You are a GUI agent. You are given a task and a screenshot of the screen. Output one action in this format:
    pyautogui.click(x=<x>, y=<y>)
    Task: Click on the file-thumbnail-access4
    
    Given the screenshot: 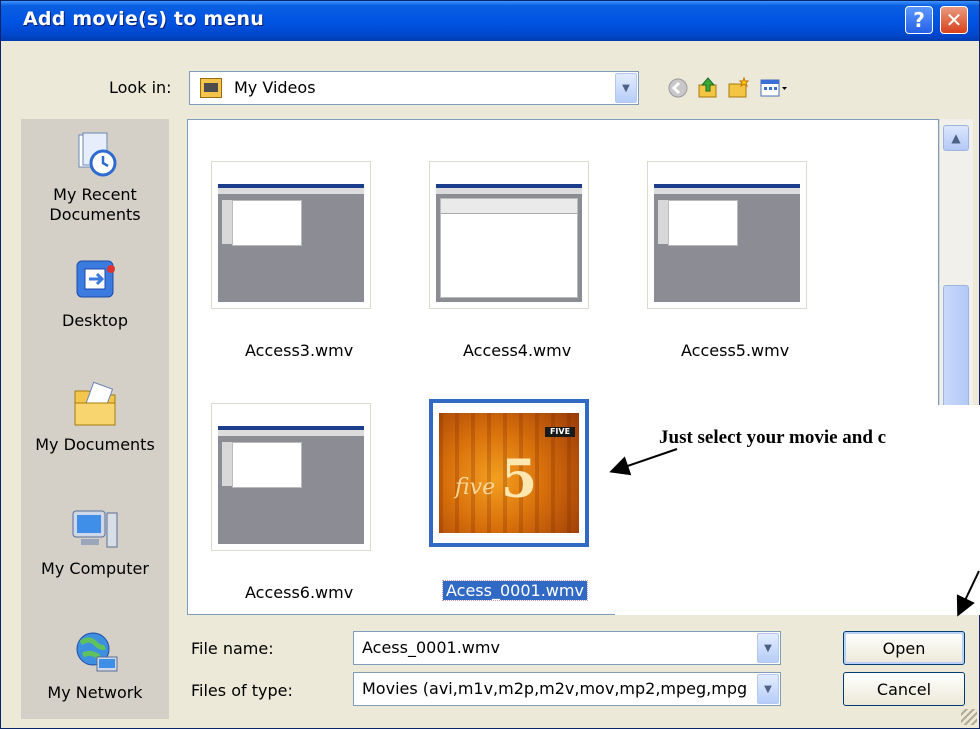 What is the action you would take?
    pyautogui.click(x=509, y=235)
    